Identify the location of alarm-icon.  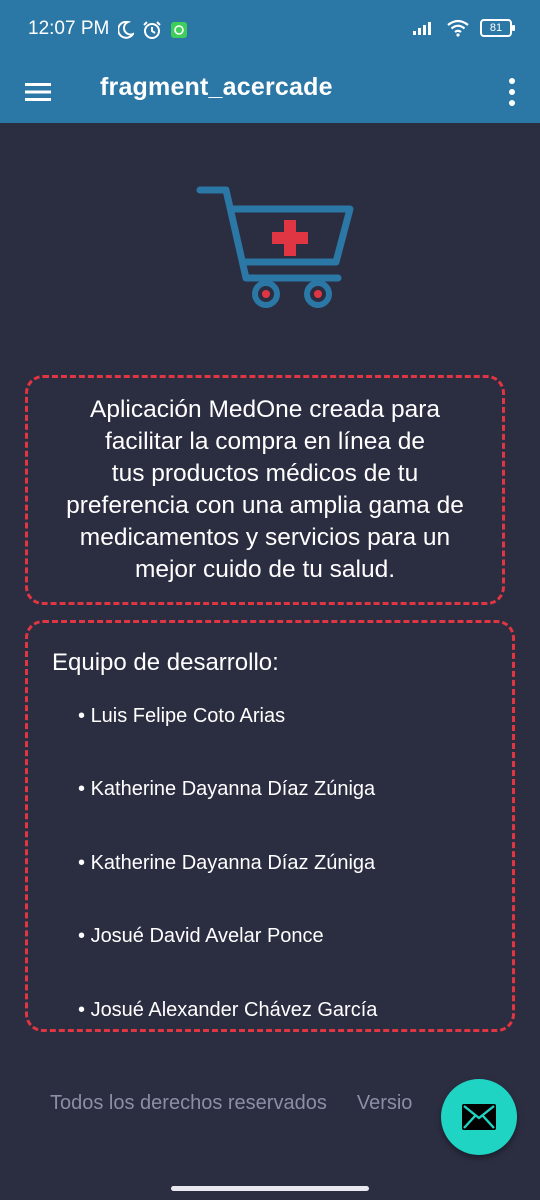
(152, 30).